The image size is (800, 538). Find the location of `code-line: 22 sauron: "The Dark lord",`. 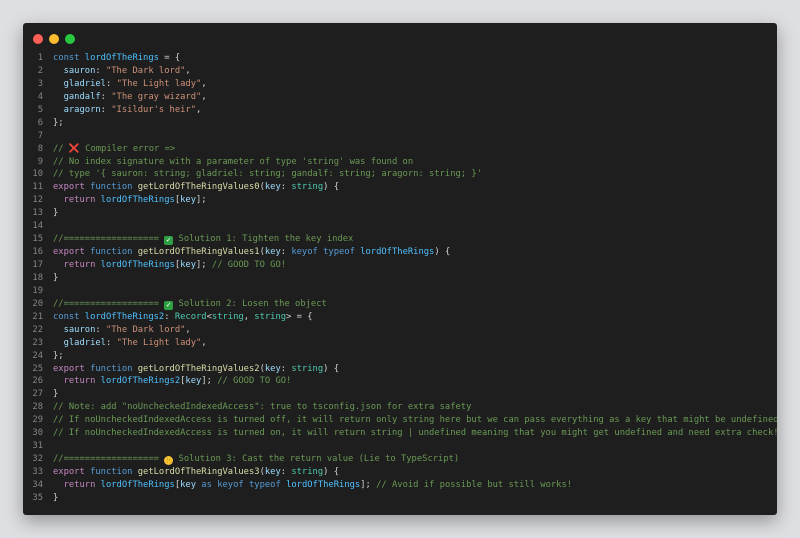

code-line: 22 sauron: "The Dark lord", is located at coordinates (400, 330).